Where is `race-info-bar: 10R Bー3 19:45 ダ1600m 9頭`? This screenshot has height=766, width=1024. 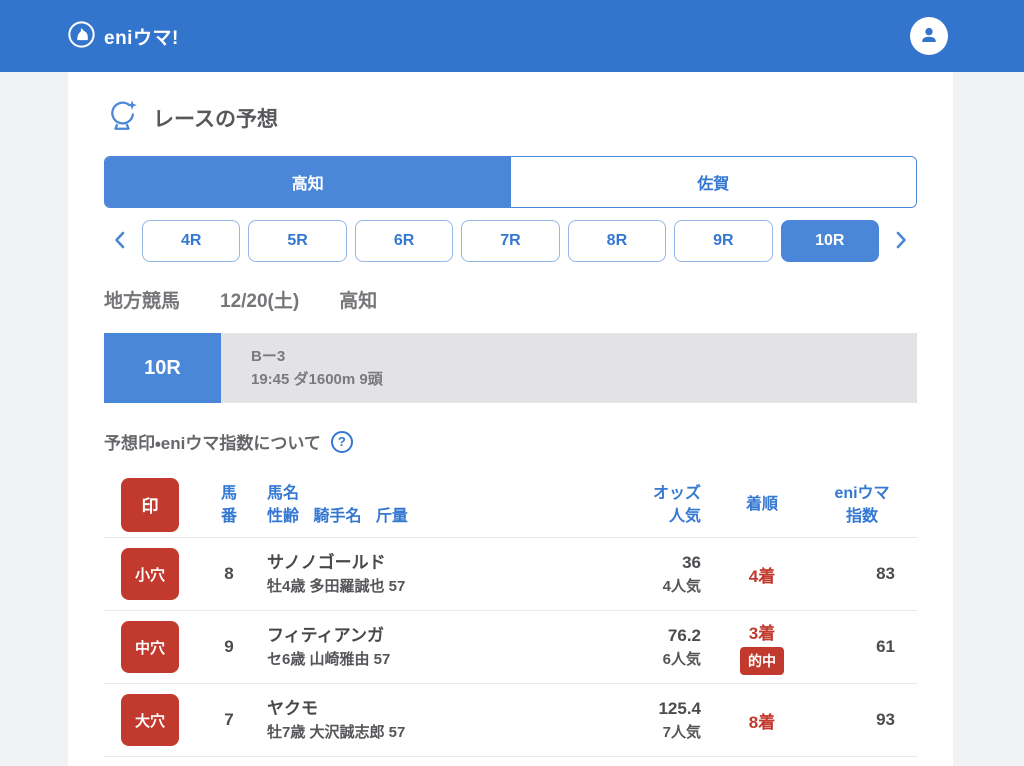 race-info-bar: 10R Bー3 19:45 ダ1600m 9頭 is located at coordinates (510, 368).